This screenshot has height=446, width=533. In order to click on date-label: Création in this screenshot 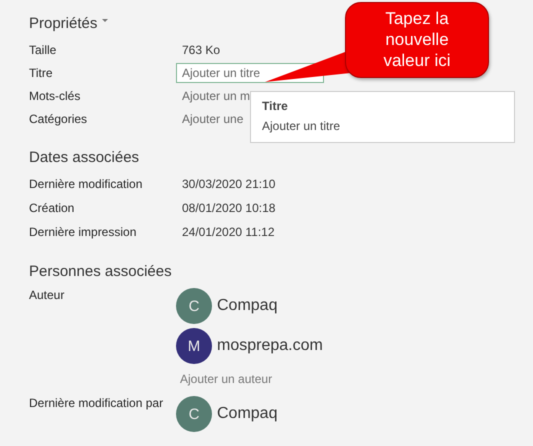, I will do `click(52, 208)`.